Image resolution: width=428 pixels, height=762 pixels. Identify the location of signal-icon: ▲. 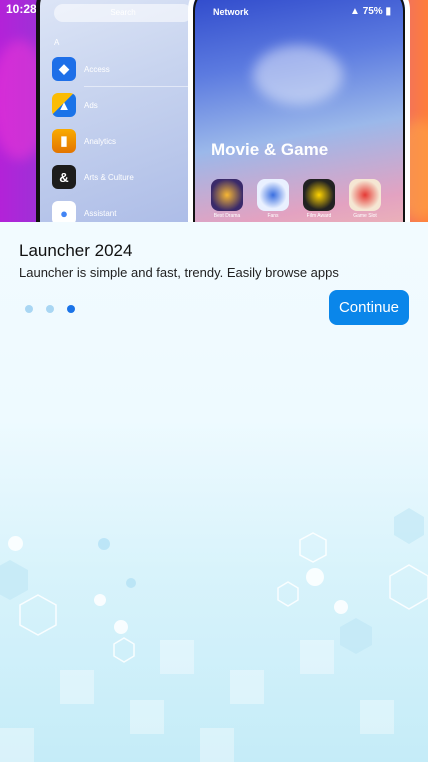
(355, 11).